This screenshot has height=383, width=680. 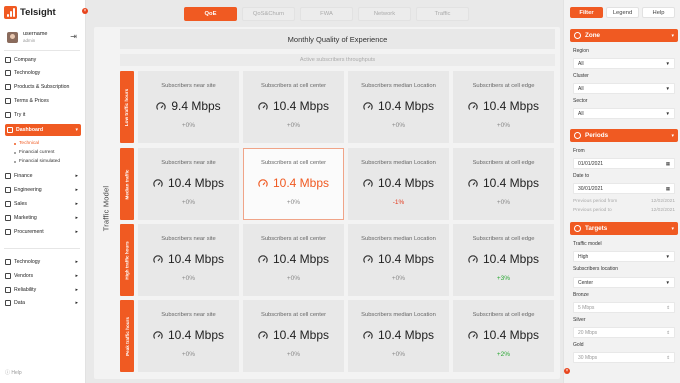 I want to click on input-value: 20 Mbps, so click(x=588, y=332).